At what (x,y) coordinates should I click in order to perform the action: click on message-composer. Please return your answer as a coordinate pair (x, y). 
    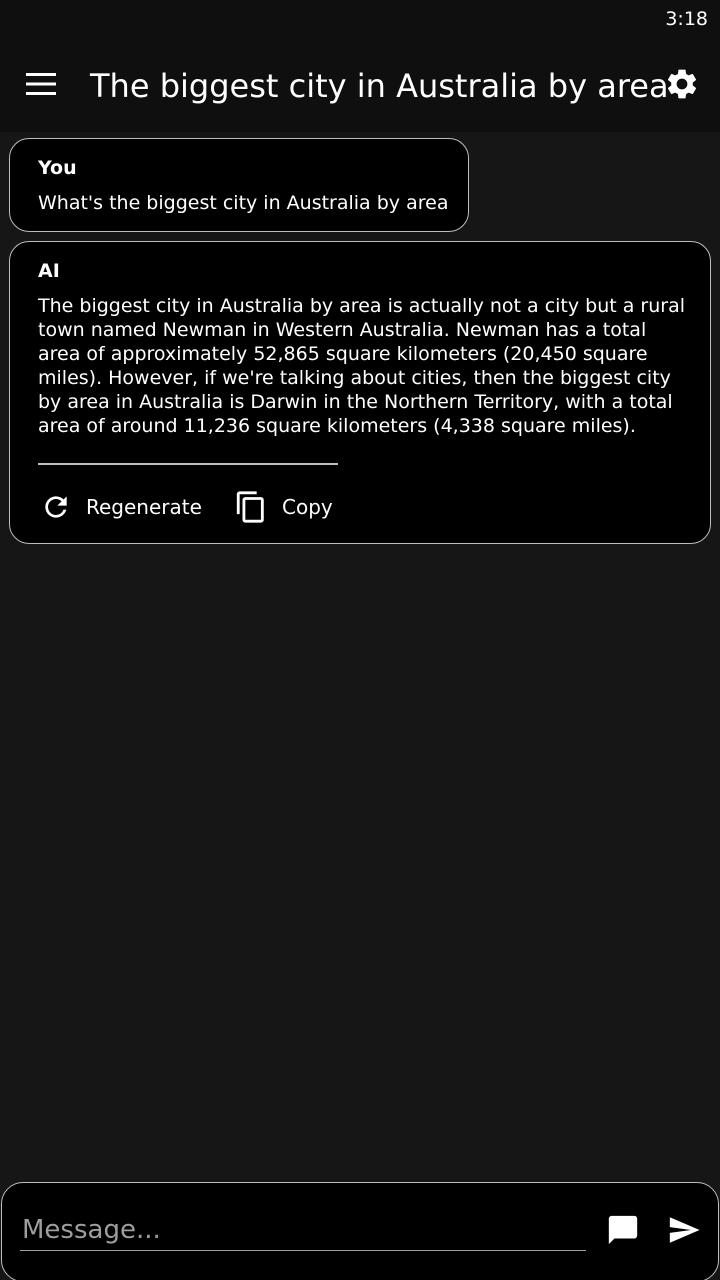
    Looking at the image, I should click on (360, 1231).